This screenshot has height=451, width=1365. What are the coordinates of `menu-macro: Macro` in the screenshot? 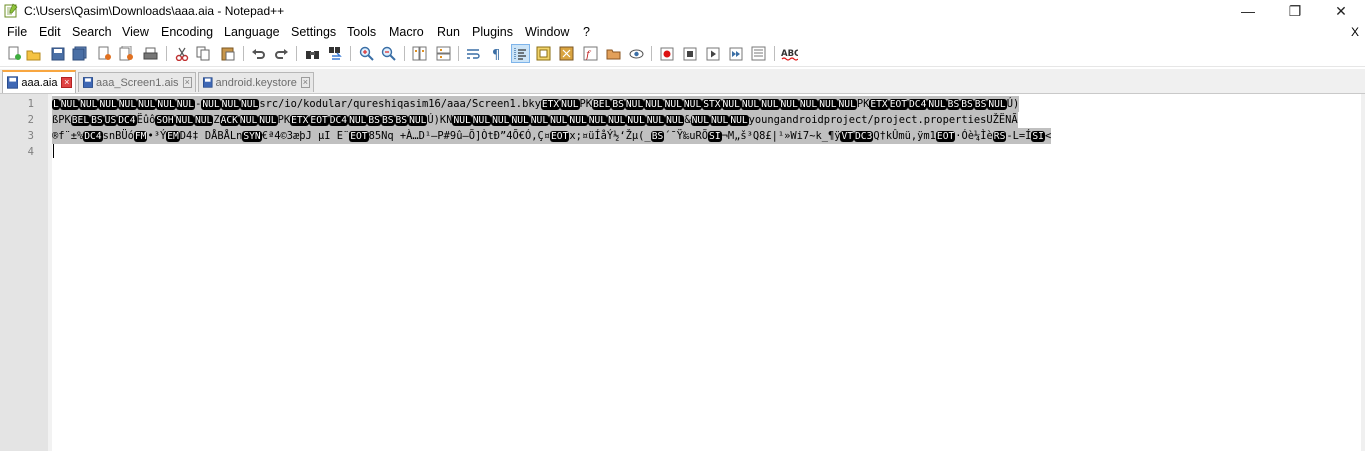 It's located at (406, 32).